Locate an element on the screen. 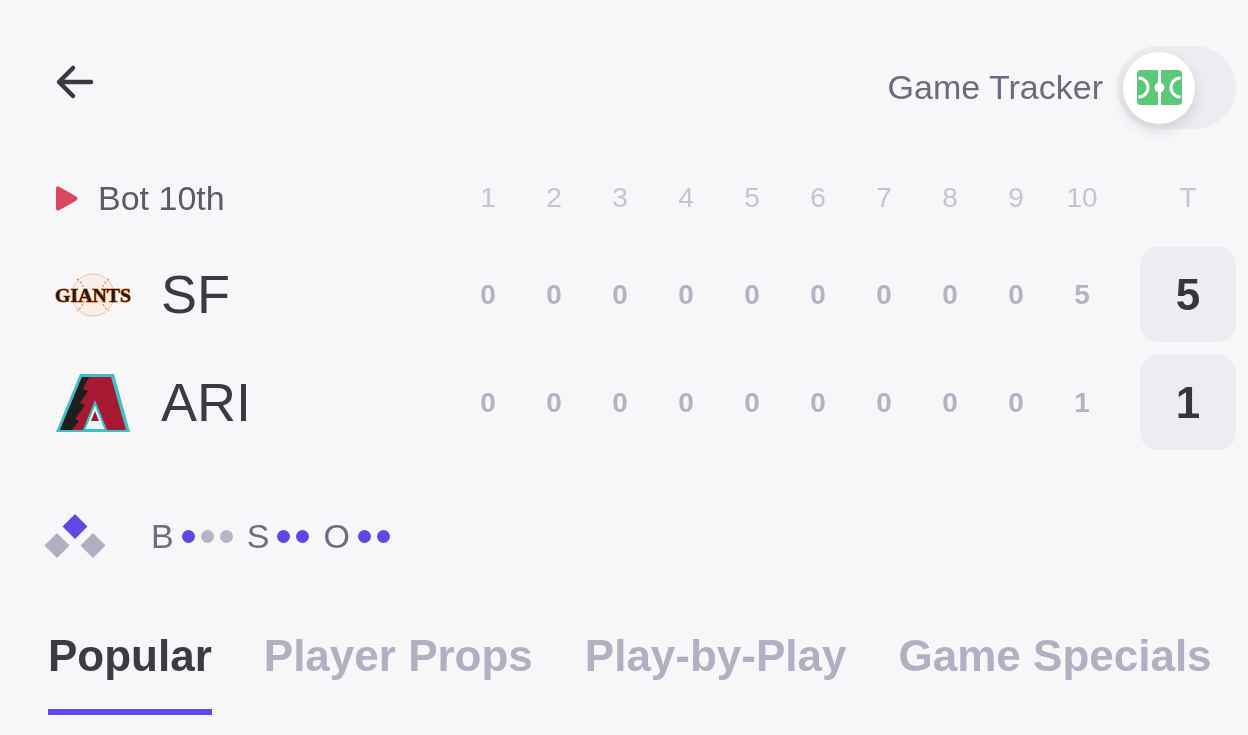 The image size is (1248, 735). toggle-knob is located at coordinates (1159, 87).